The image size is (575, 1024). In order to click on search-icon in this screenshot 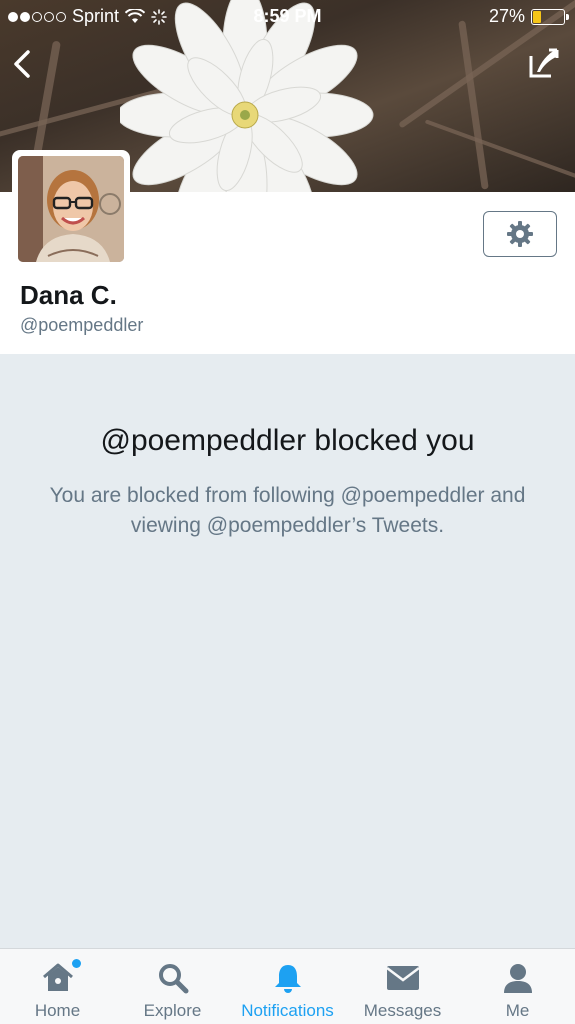, I will do `click(173, 978)`.